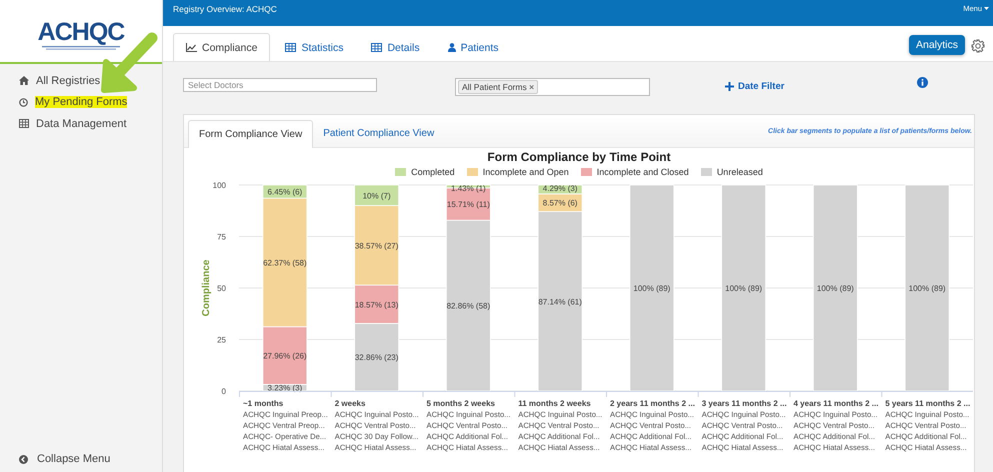 This screenshot has height=472, width=993. I want to click on legend-label: Incomplete and Open, so click(525, 172).